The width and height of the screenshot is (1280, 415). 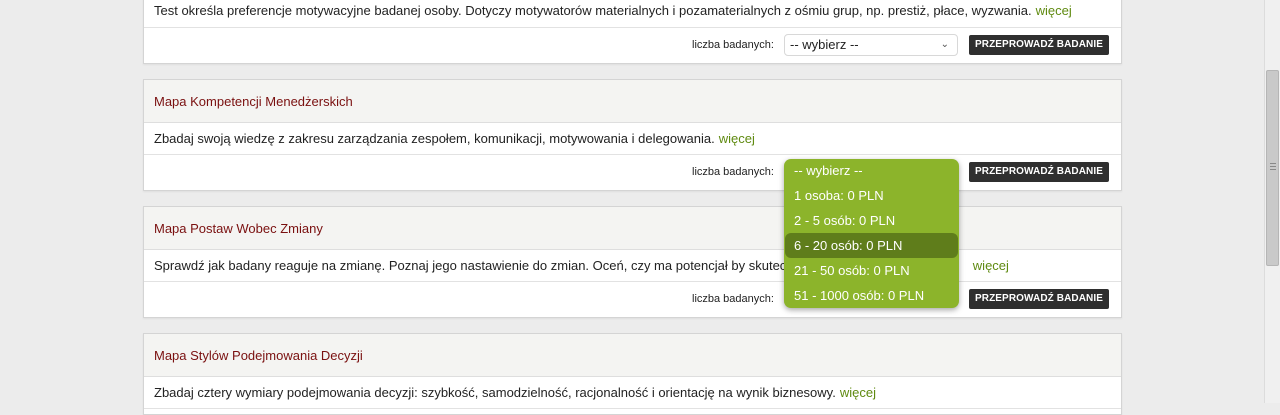 What do you see at coordinates (871, 220) in the screenshot?
I see `dropdown-option: 2 - 5 osób: 0 PLN` at bounding box center [871, 220].